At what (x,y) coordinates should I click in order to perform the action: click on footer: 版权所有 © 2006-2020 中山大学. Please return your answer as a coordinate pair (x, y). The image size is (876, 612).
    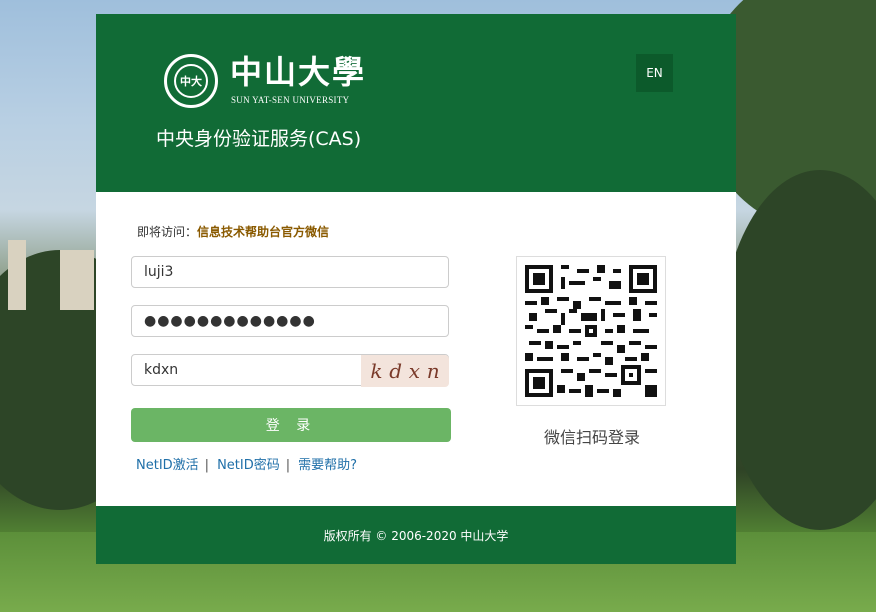
    Looking at the image, I should click on (416, 535).